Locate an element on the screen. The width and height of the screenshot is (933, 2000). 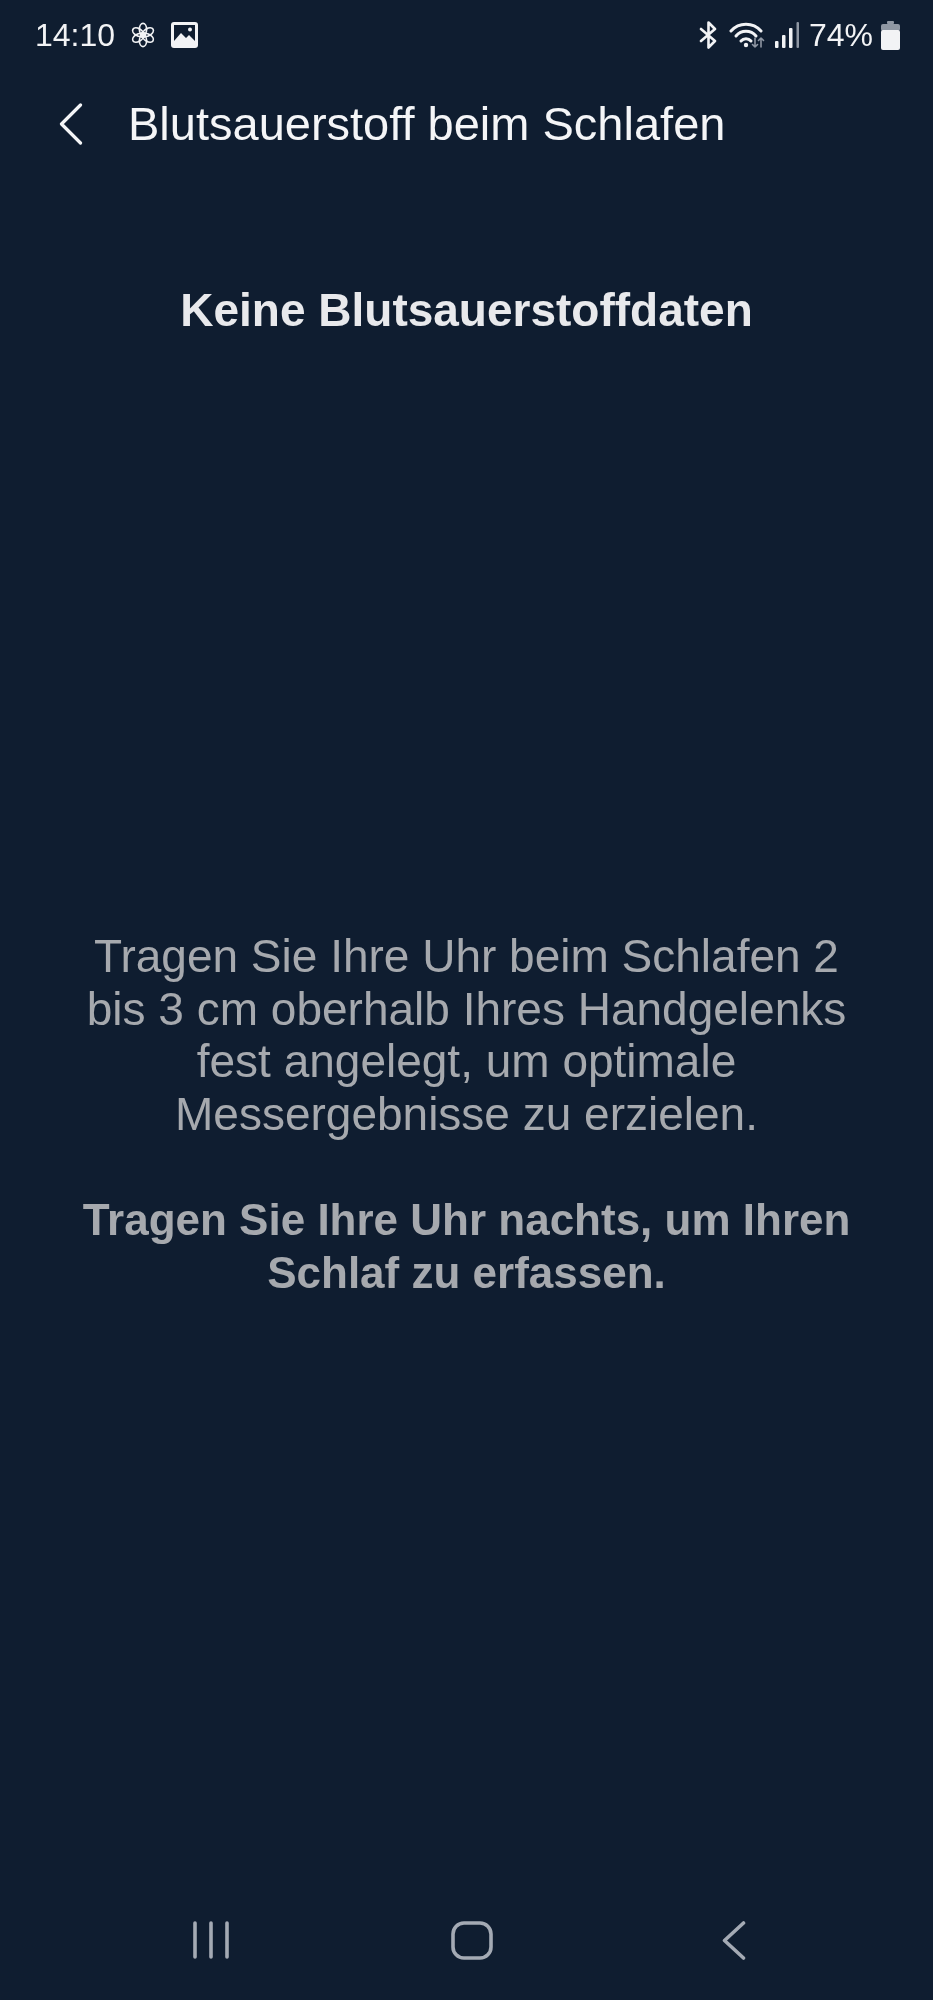
wifi-icon is located at coordinates (747, 35).